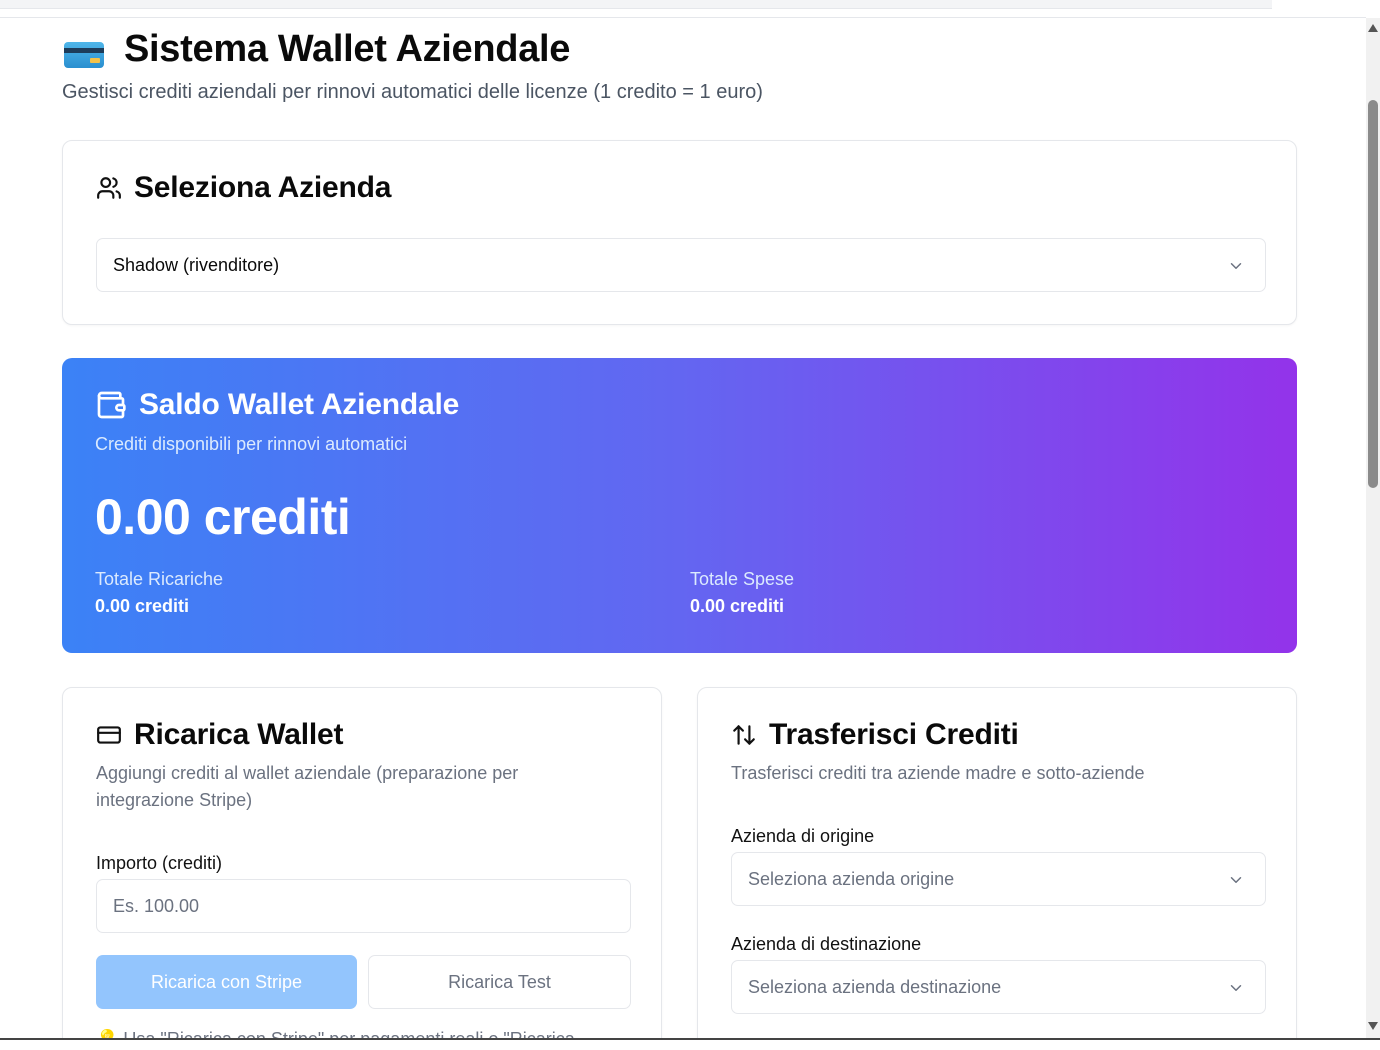  What do you see at coordinates (690, 1044) in the screenshot?
I see `window-bottom-edge` at bounding box center [690, 1044].